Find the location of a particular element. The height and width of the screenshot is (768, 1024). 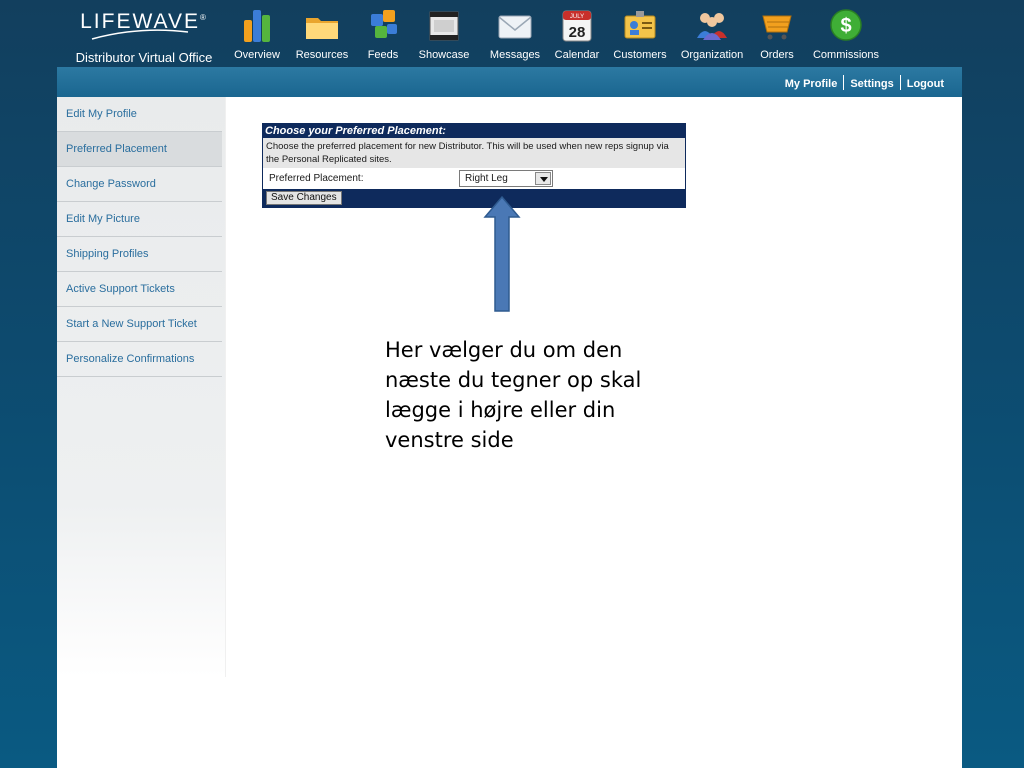

feeds-icon is located at coordinates (384, 24).